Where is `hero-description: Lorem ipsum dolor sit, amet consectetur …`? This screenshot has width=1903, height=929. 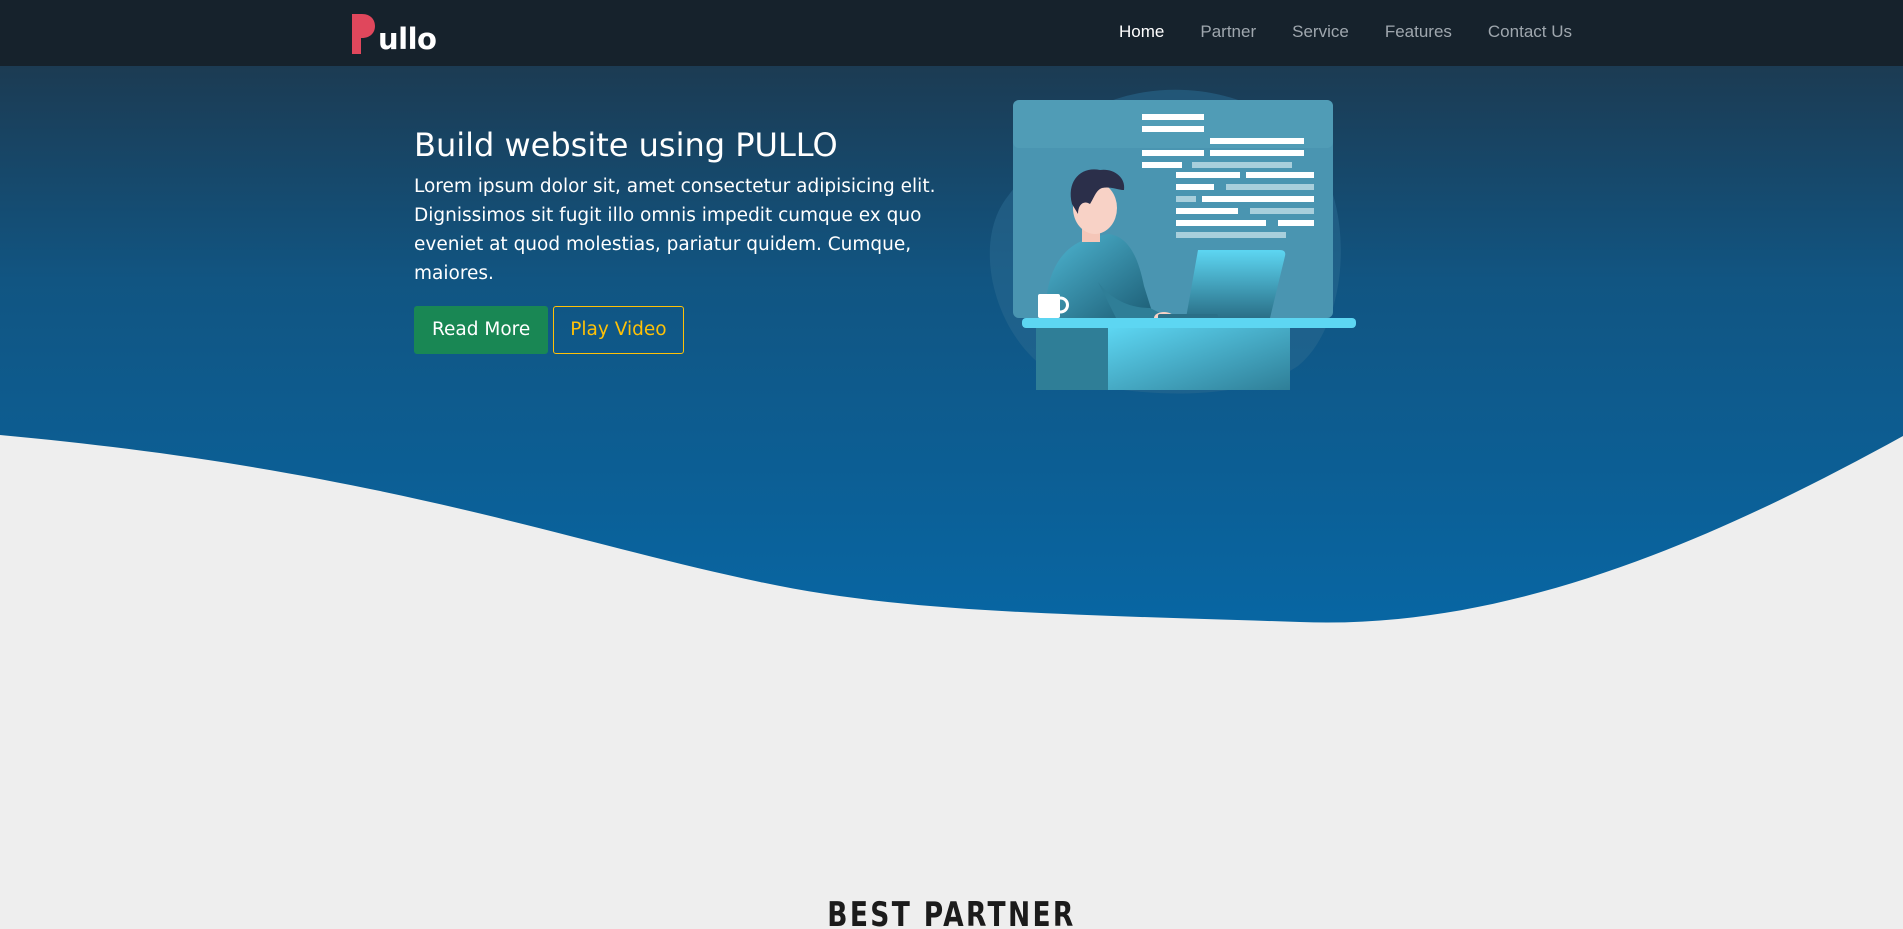
hero-description: Lorem ipsum dolor sit, amet consectetur … is located at coordinates (675, 230).